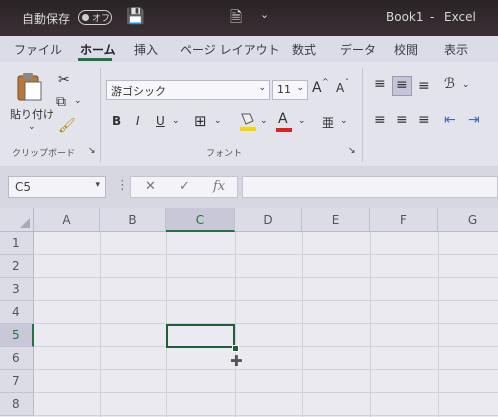  I want to click on chevron-down-icon: ▾, so click(97, 185).